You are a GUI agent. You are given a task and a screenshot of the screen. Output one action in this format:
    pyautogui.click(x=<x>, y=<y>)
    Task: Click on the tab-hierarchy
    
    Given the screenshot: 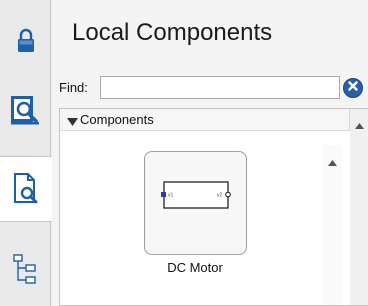 What is the action you would take?
    pyautogui.click(x=25, y=269)
    